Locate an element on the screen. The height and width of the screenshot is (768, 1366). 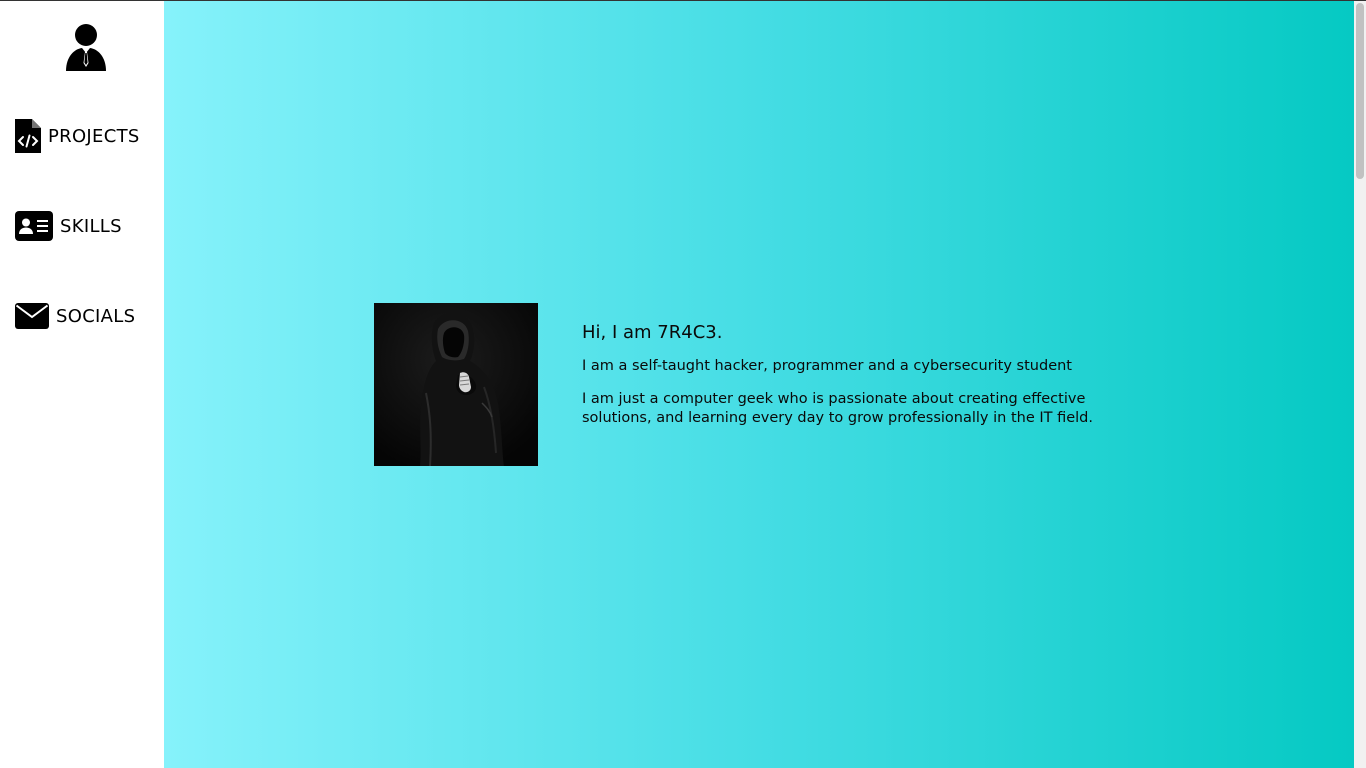
nav-skills-label: SKILLS is located at coordinates (91, 226).